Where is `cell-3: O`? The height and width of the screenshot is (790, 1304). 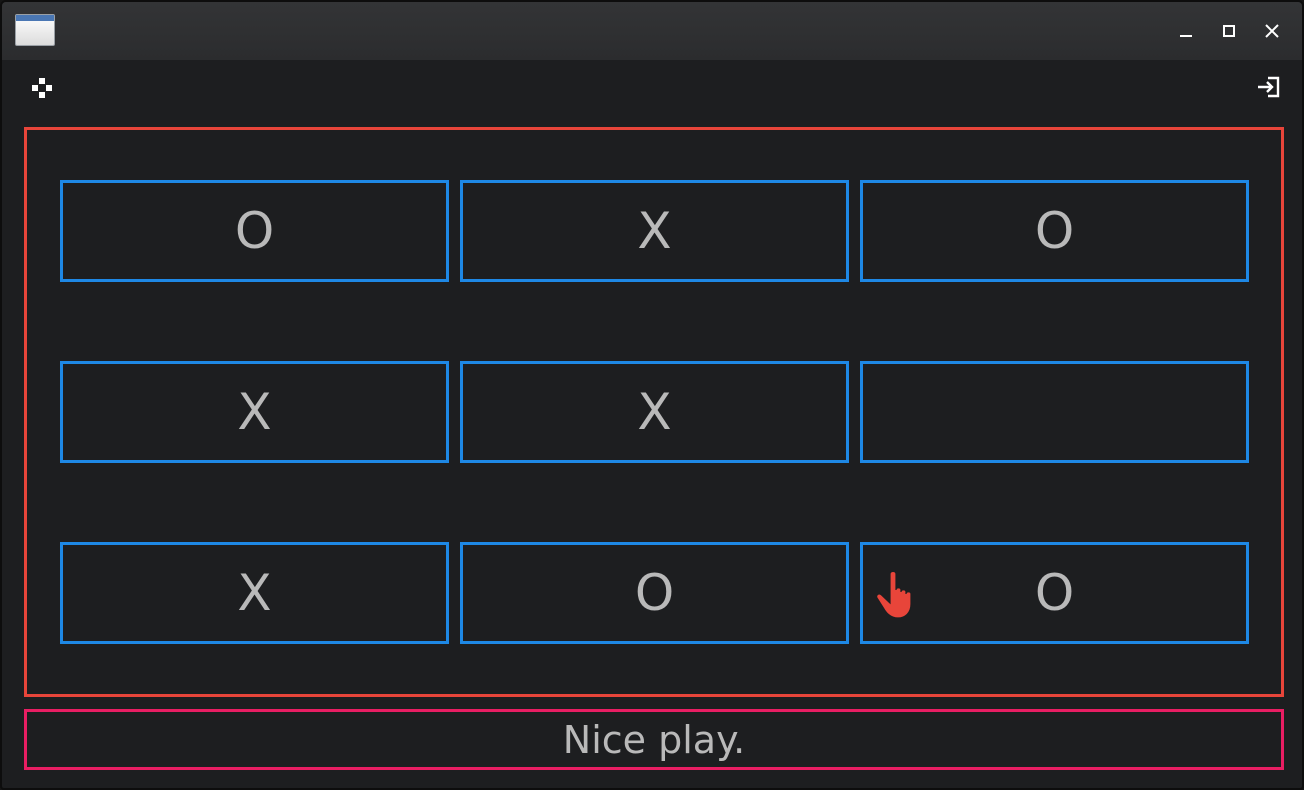
cell-3: O is located at coordinates (1054, 231).